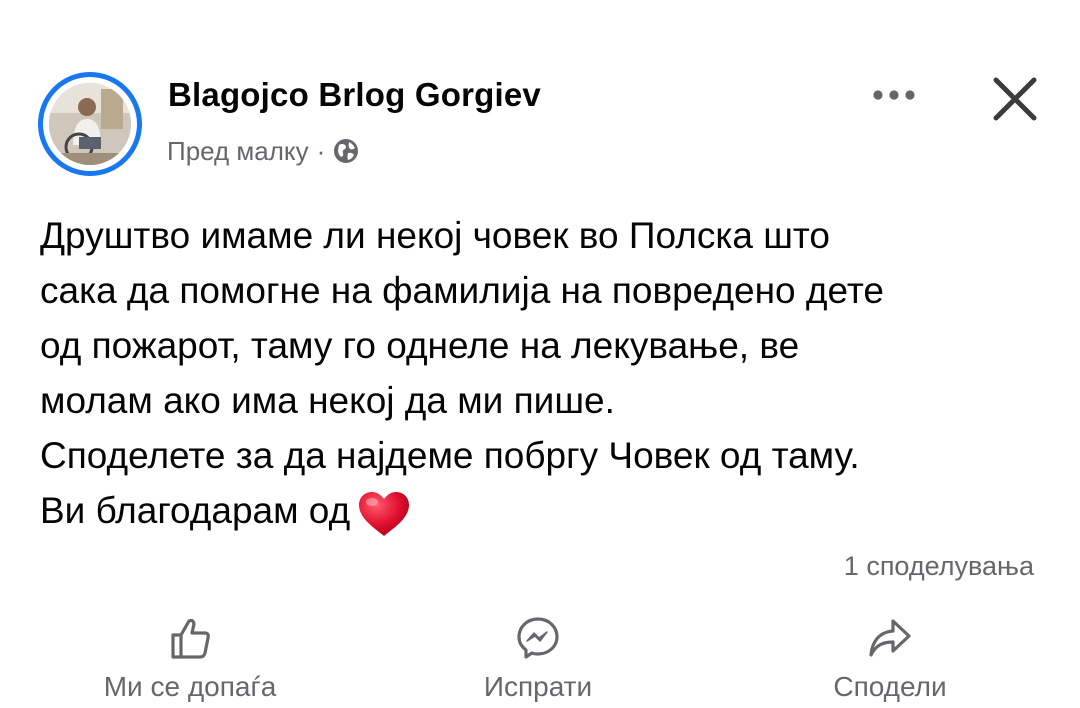 This screenshot has width=1080, height=708. Describe the element at coordinates (190, 638) in the screenshot. I see `thumbs-up-icon` at that location.